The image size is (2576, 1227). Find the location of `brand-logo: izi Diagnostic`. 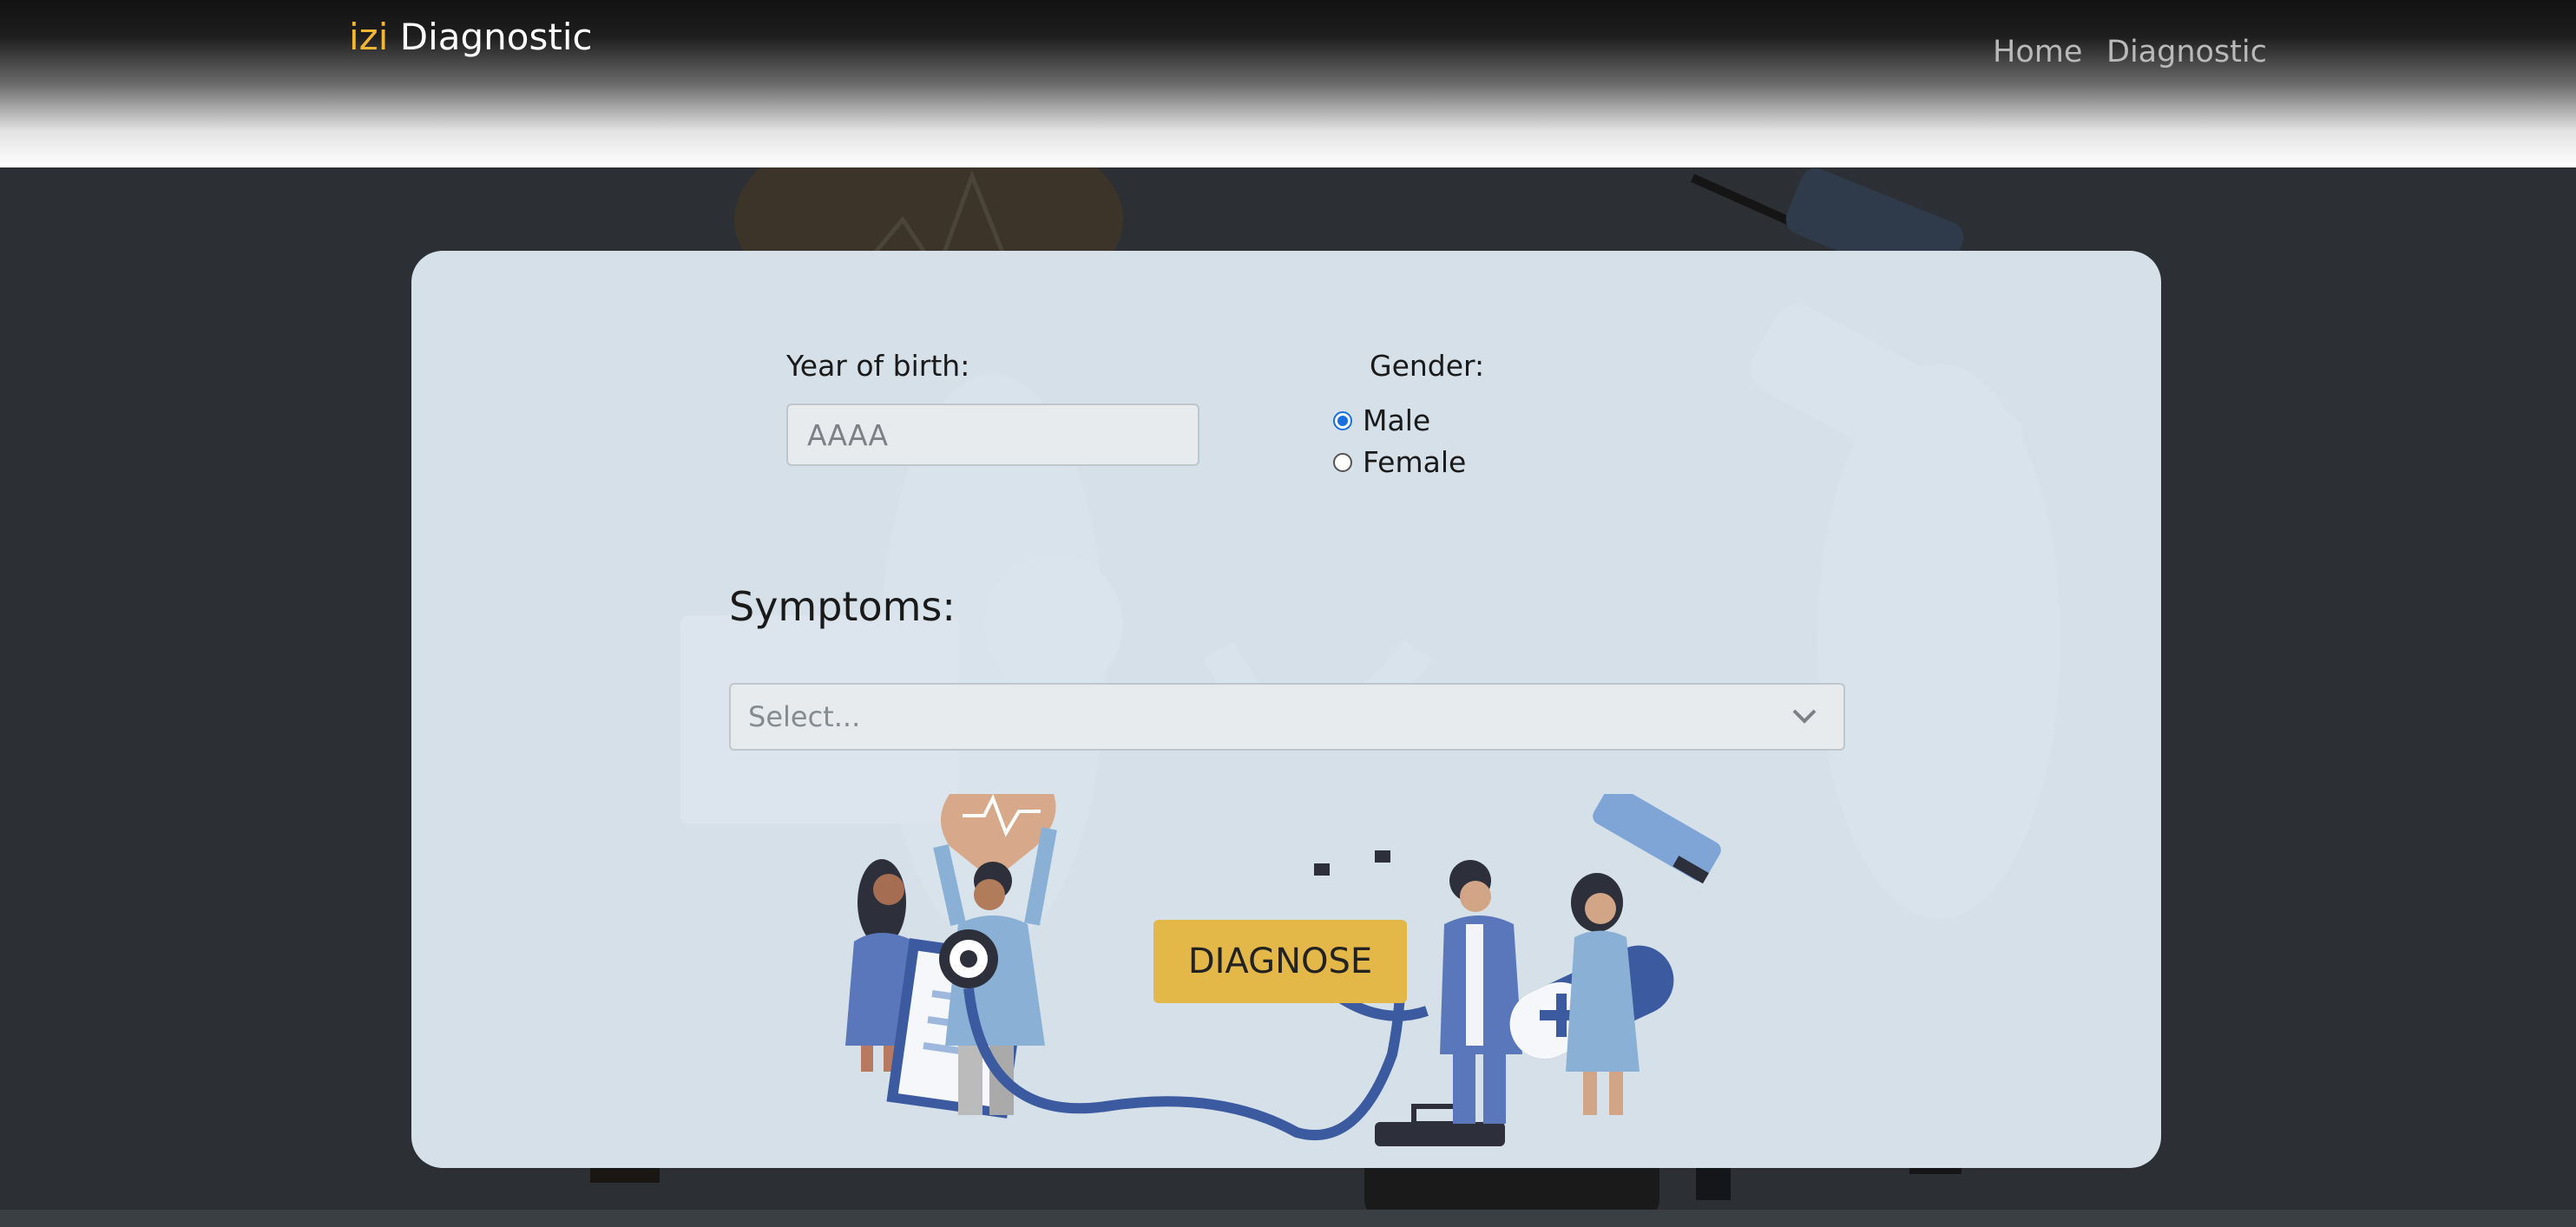

brand-logo: izi Diagnostic is located at coordinates (471, 37).